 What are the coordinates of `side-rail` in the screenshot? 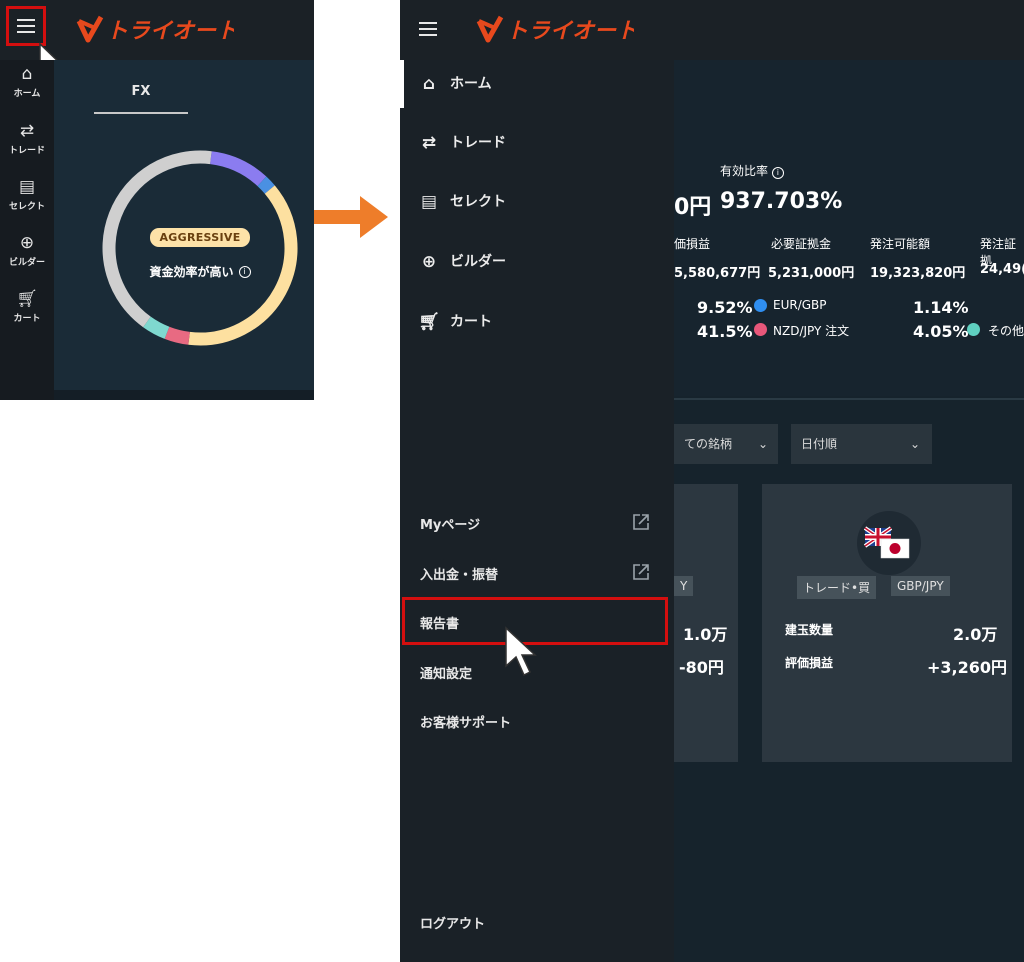 It's located at (27, 230).